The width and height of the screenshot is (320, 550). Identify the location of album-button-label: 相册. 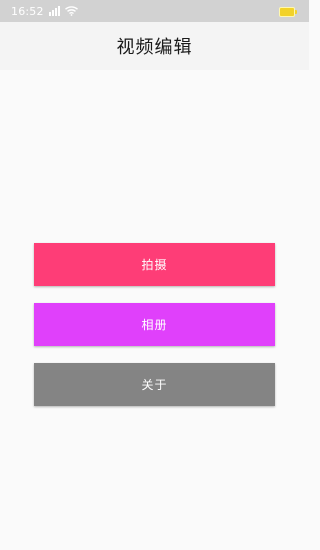
(154, 325).